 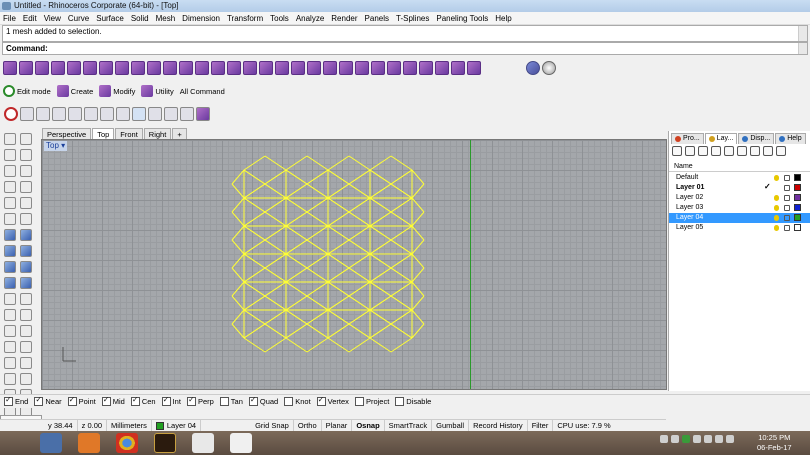 I want to click on tsplines-convert-icon, so click(x=426, y=68).